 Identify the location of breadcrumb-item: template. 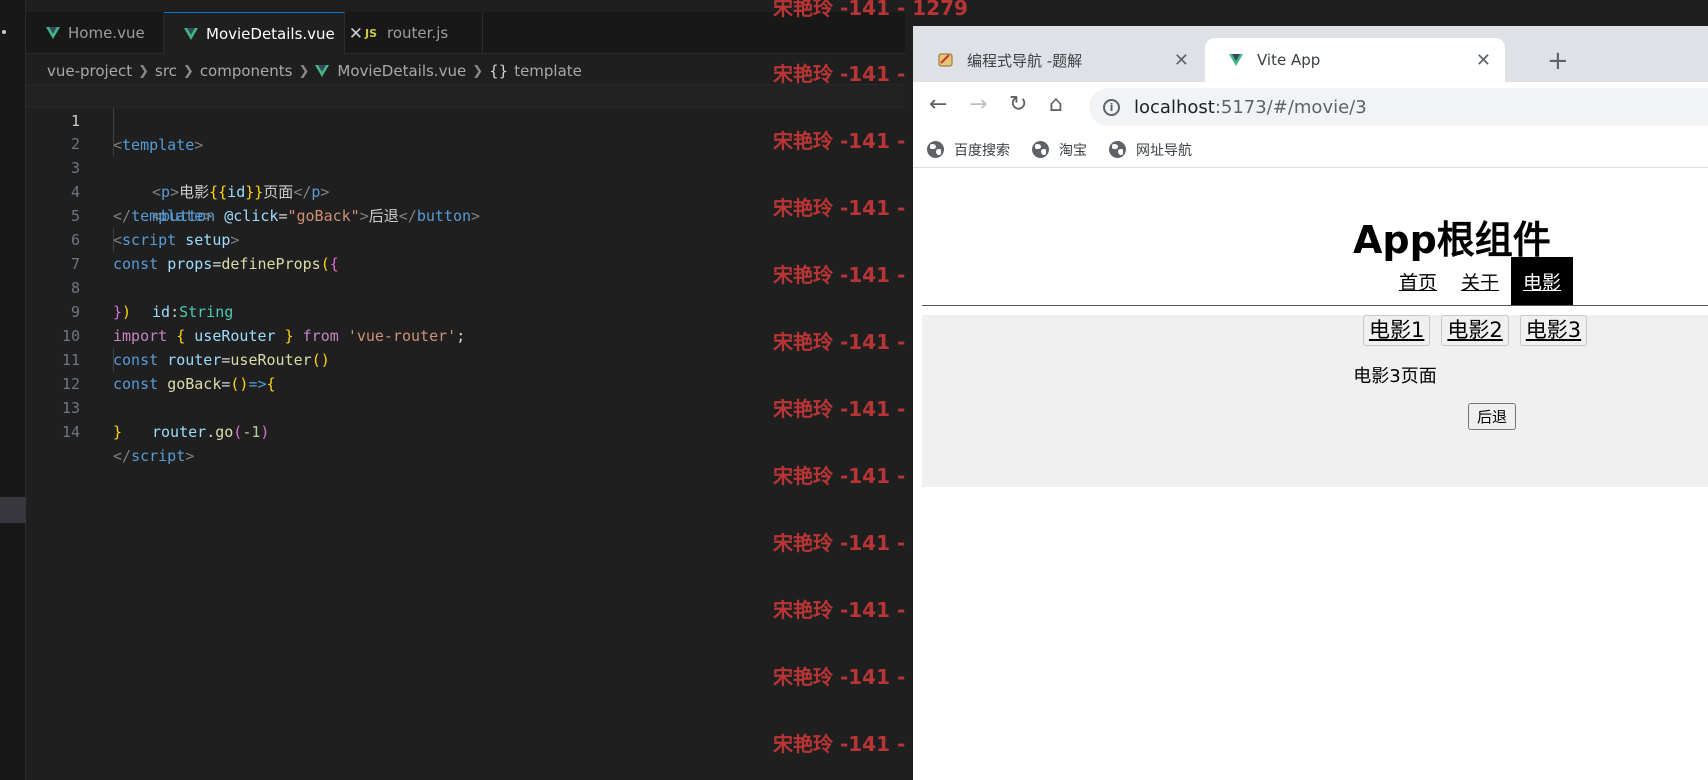
(548, 71).